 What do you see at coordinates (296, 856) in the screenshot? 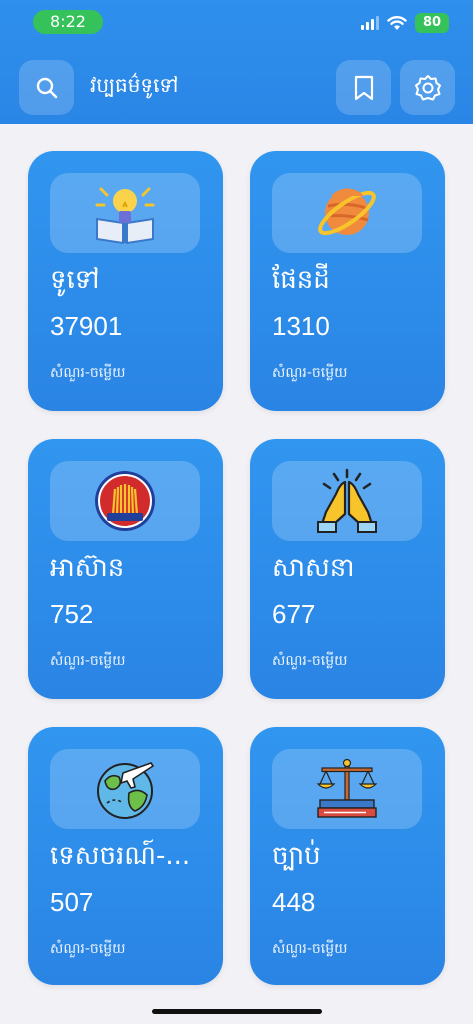
I see `category-name: ច្បាប់` at bounding box center [296, 856].